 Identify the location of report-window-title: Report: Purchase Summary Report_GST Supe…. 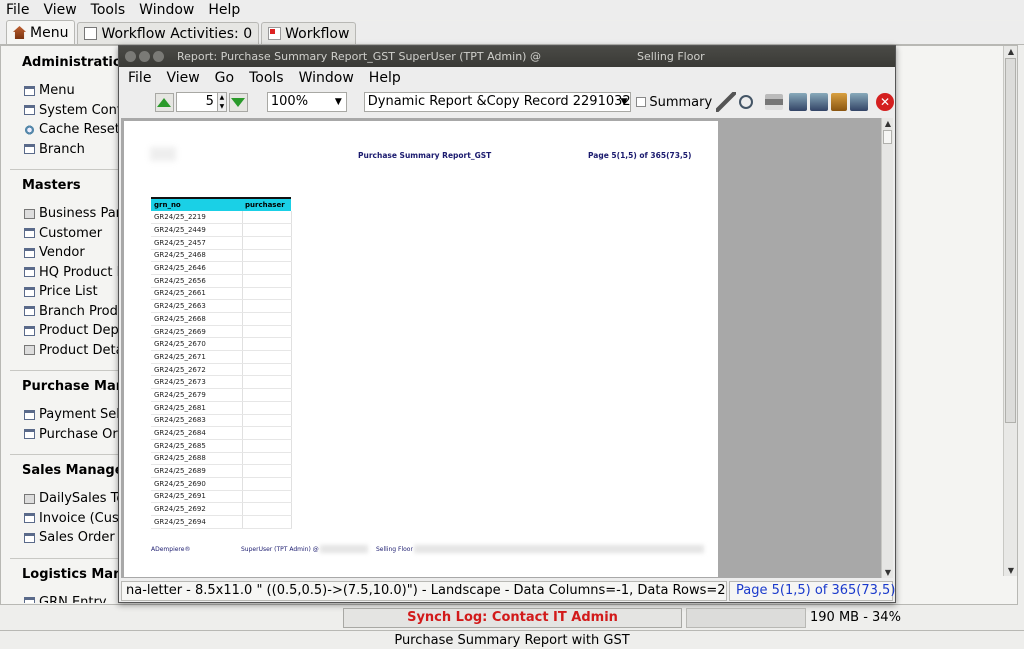
(359, 56).